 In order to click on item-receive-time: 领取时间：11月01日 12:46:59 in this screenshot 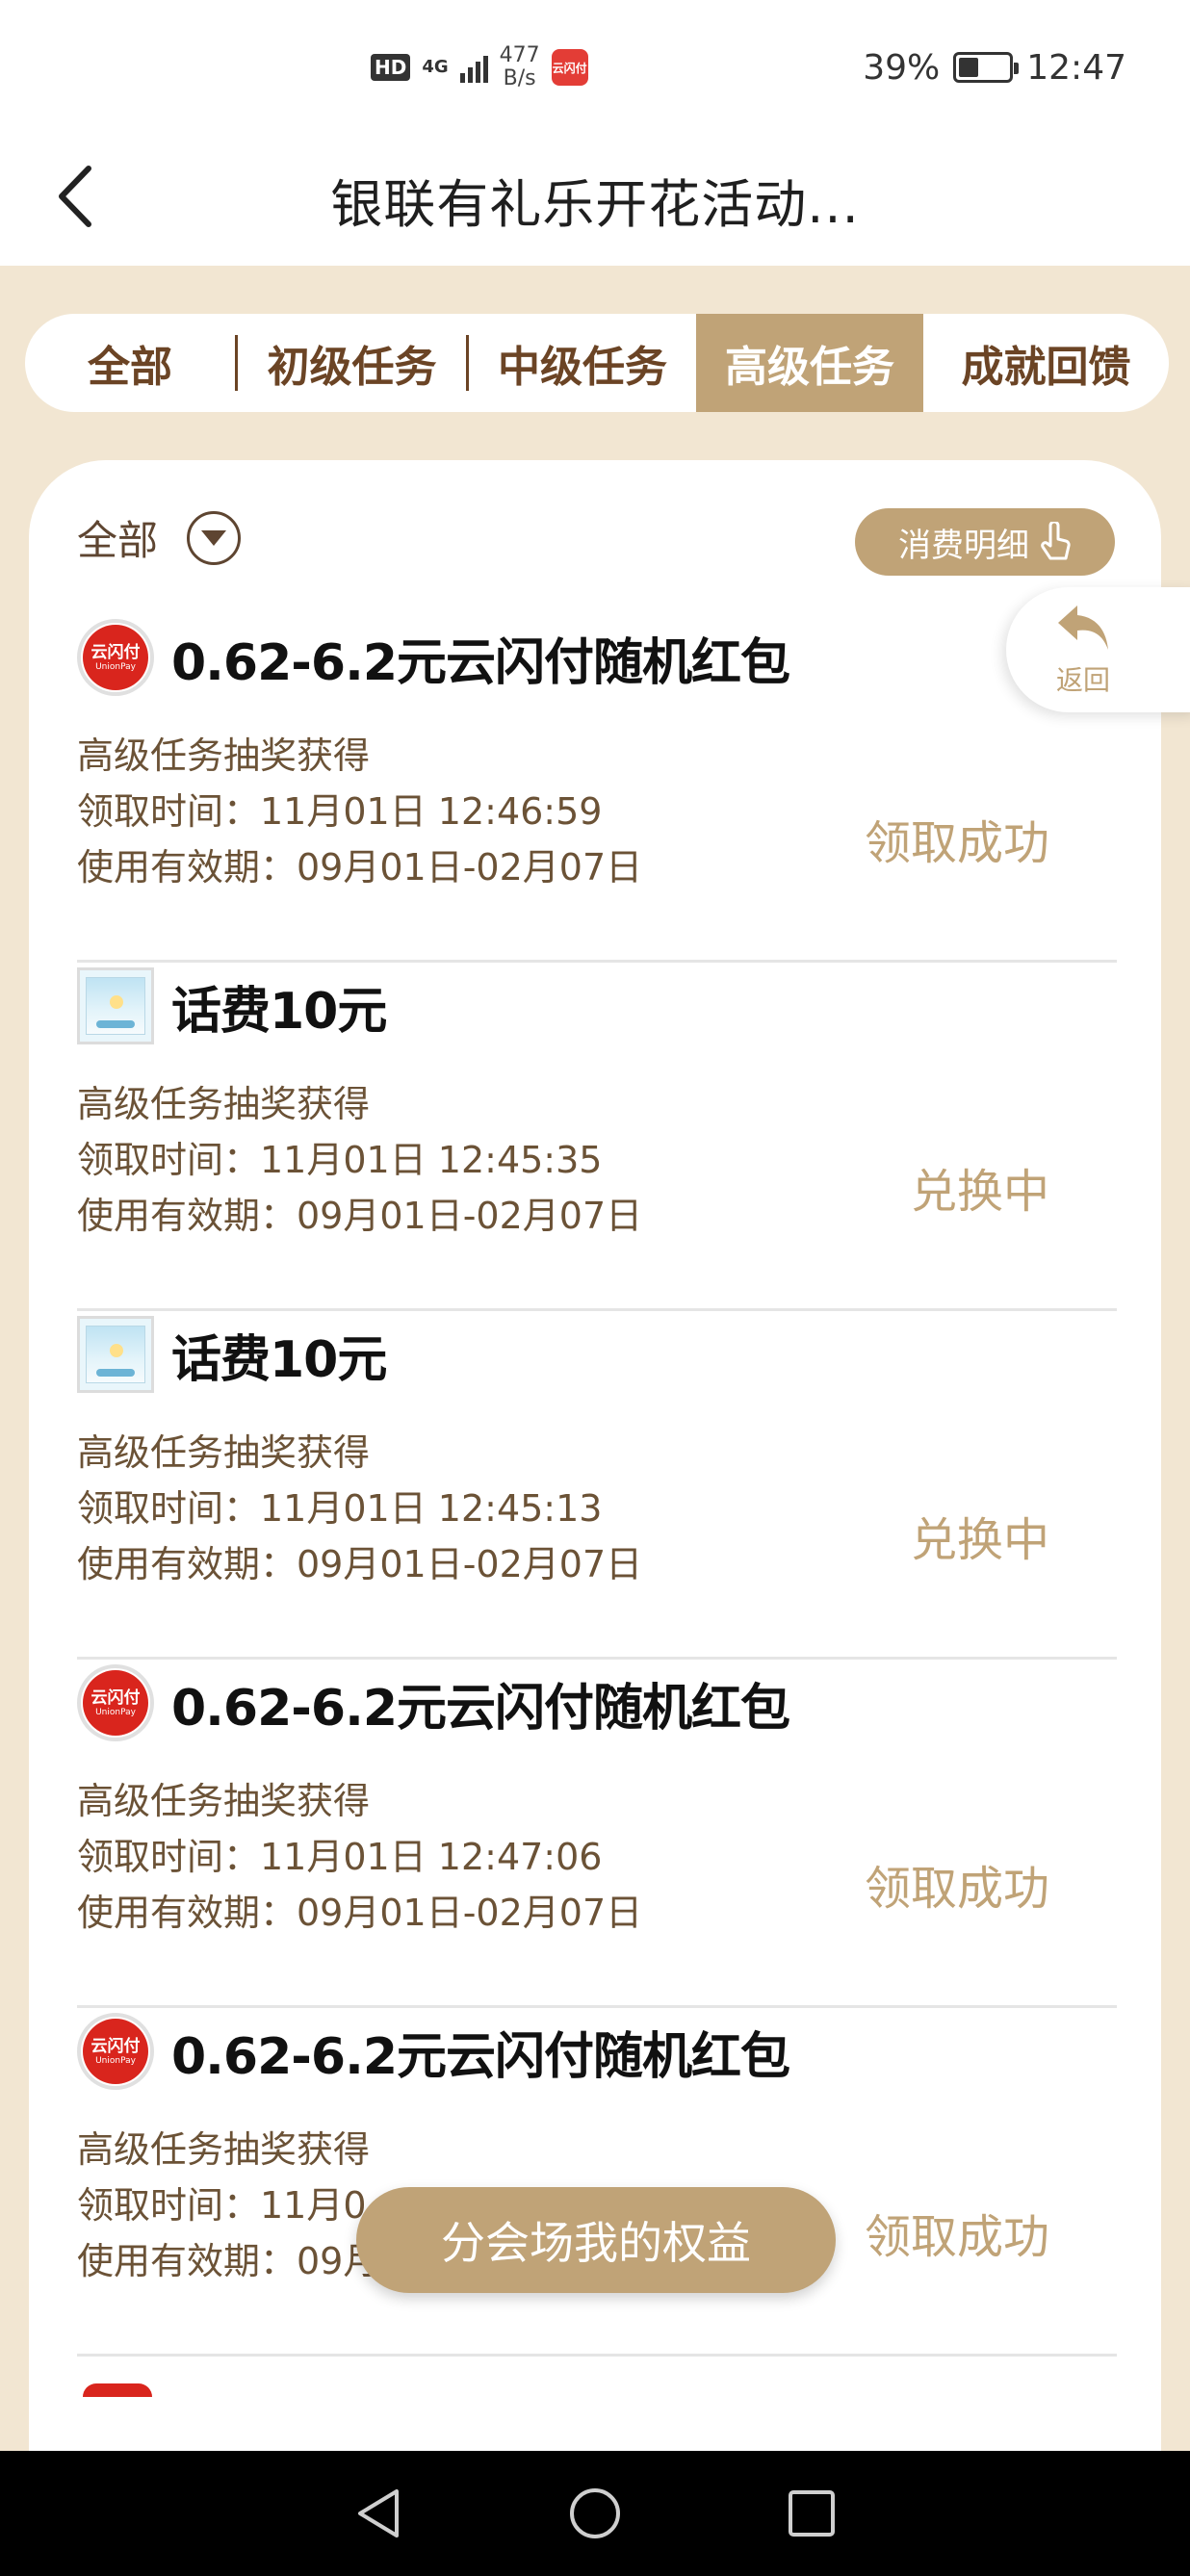, I will do `click(340, 812)`.